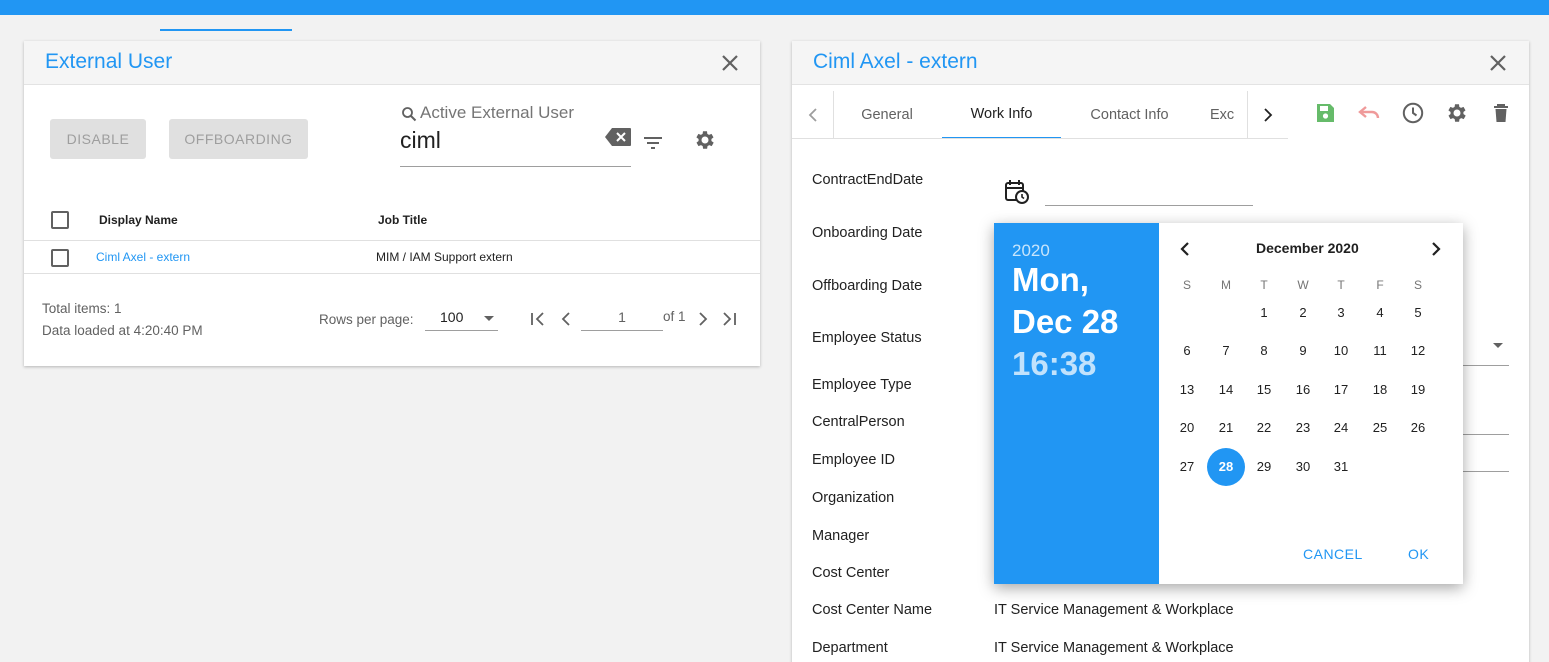 This screenshot has height=662, width=1549. What do you see at coordinates (238, 139) in the screenshot?
I see `offboarding-button: OFFBOARDING` at bounding box center [238, 139].